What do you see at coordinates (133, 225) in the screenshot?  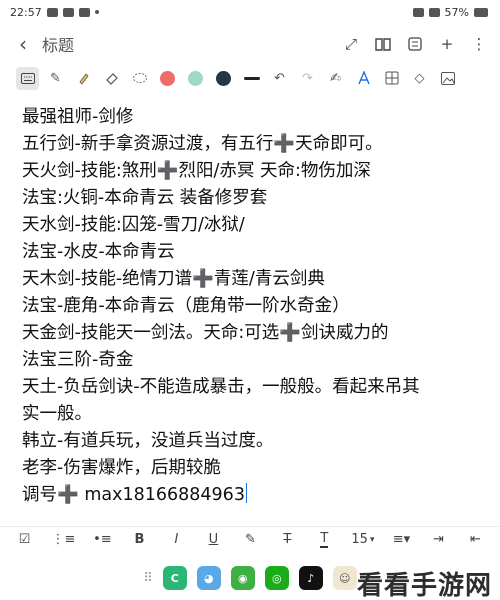 I see `note-line: 天水剑-技能:囚笼-雪刀/冰狱/` at bounding box center [133, 225].